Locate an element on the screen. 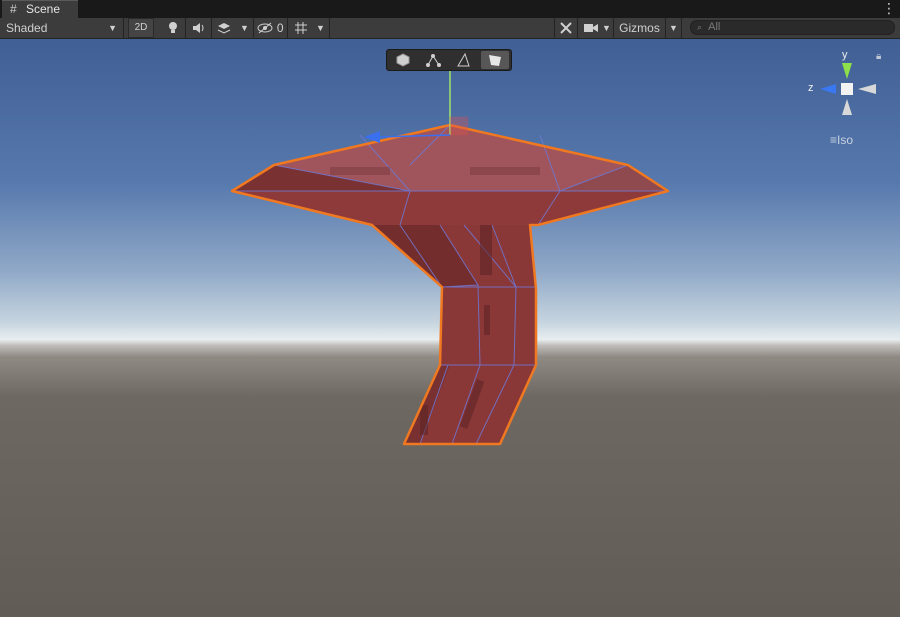 The height and width of the screenshot is (617, 900). draw-mode-dropdown: Shaded ▼ is located at coordinates (62, 28).